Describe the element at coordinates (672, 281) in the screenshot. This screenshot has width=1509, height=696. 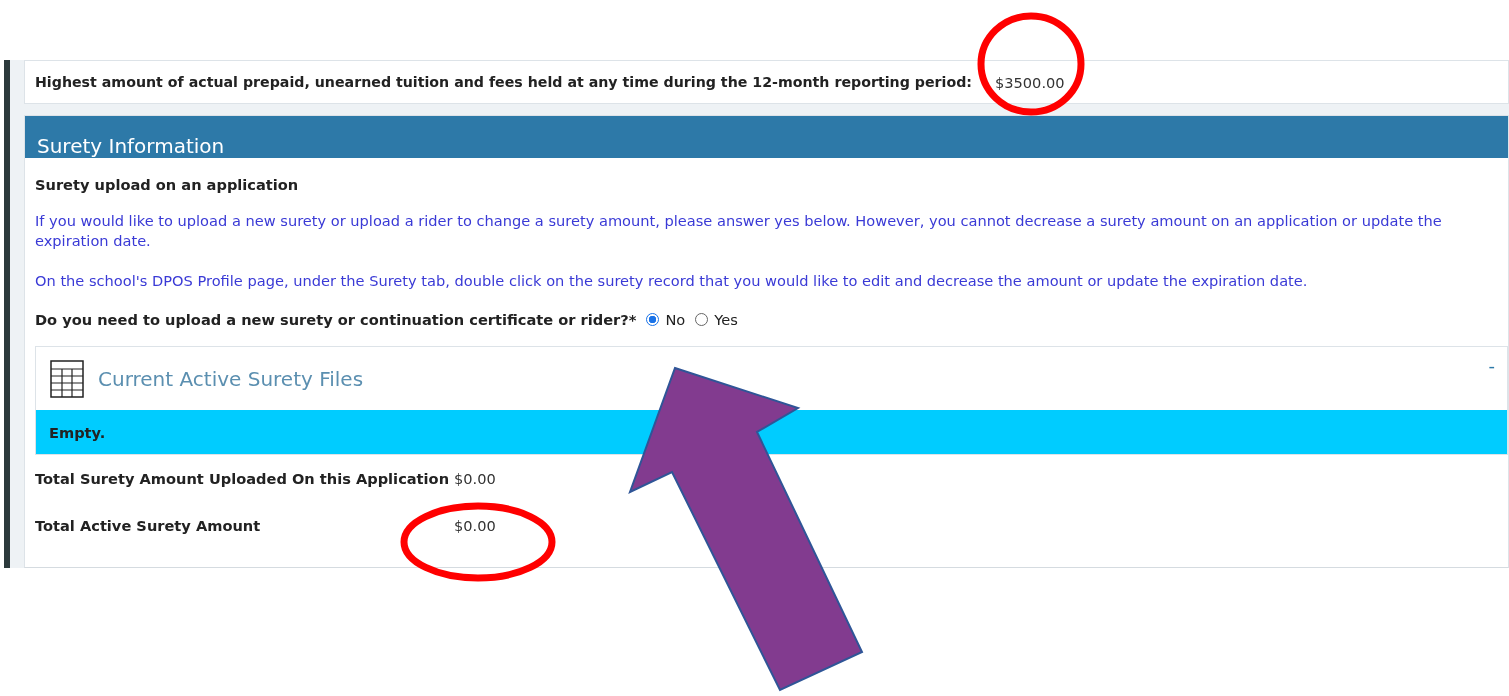
I see `info-text: On the school's DPOS Profile page, under the Surety tab, double click on the surety record that you would like to edit and decrease the amount or update the expiration date.` at that location.